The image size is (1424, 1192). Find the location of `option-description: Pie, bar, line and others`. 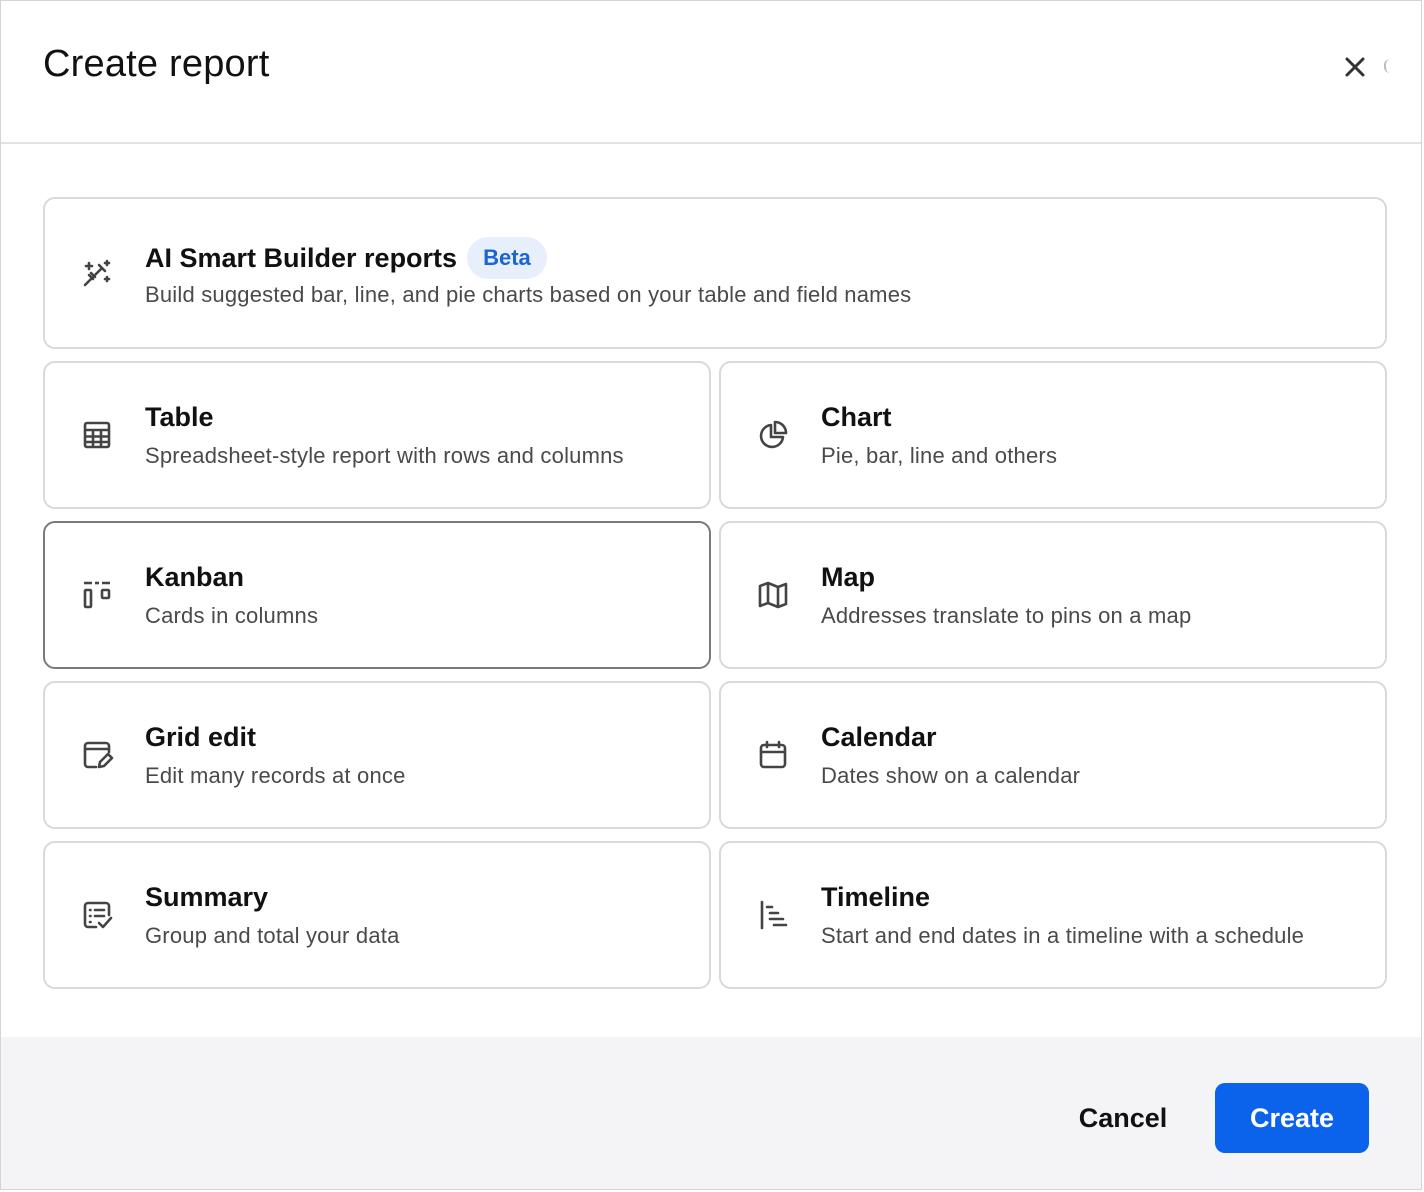

option-description: Pie, bar, line and others is located at coordinates (939, 455).